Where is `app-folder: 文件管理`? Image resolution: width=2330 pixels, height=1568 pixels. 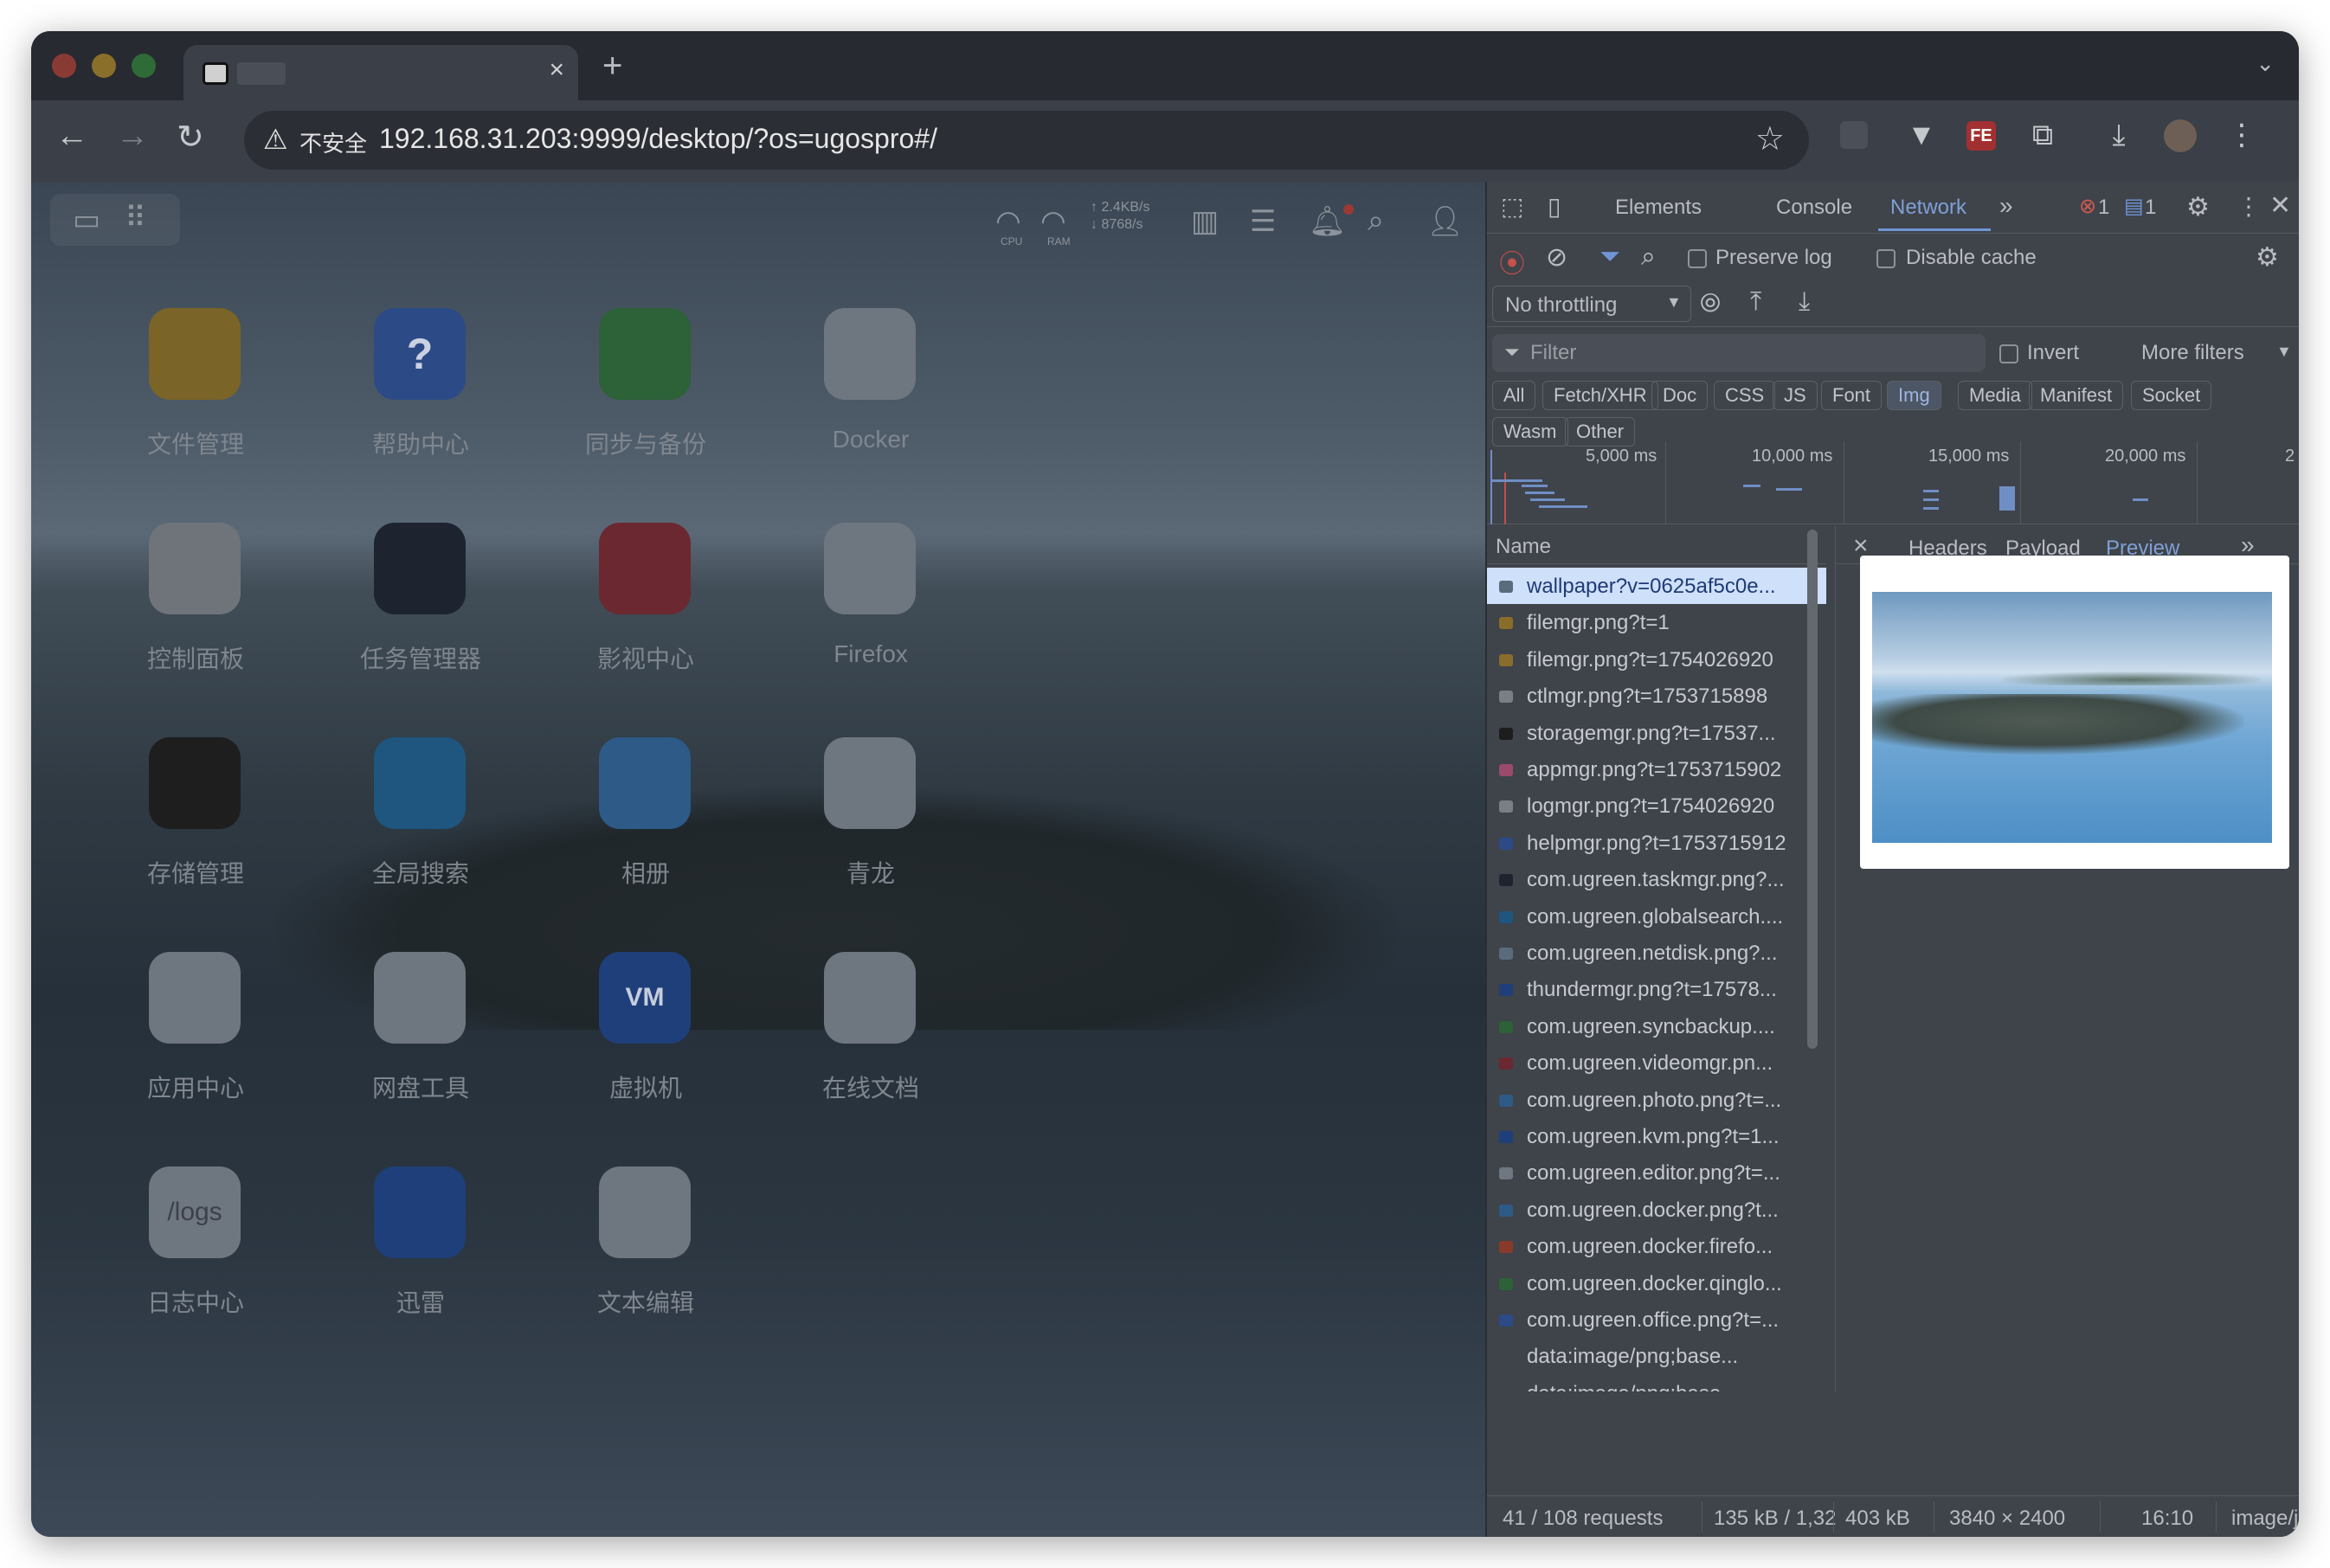 app-folder: 文件管理 is located at coordinates (195, 403).